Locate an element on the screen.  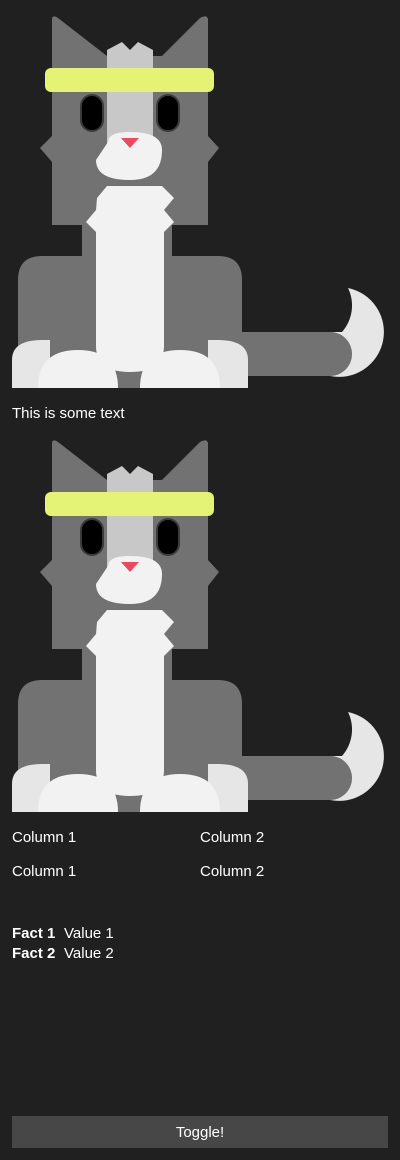
fact-title: Fact 1 is located at coordinates (34, 933).